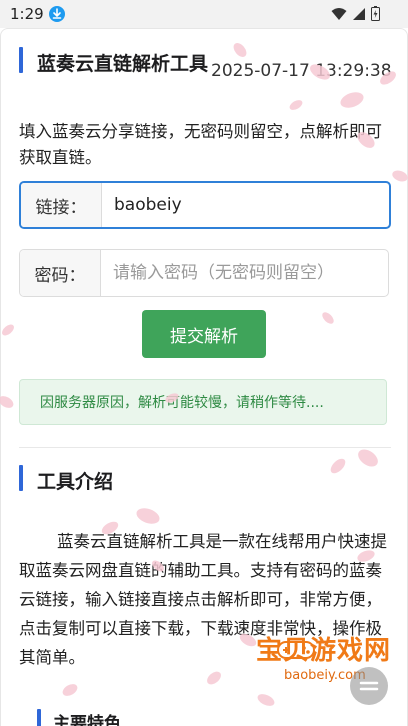 This screenshot has width=408, height=726. What do you see at coordinates (57, 14) in the screenshot?
I see `download-icon` at bounding box center [57, 14].